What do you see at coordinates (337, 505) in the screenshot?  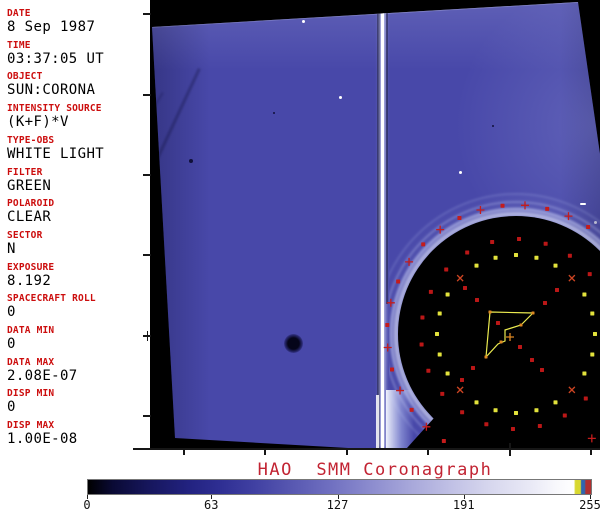 I see `colorbar-tick-label: 127` at bounding box center [337, 505].